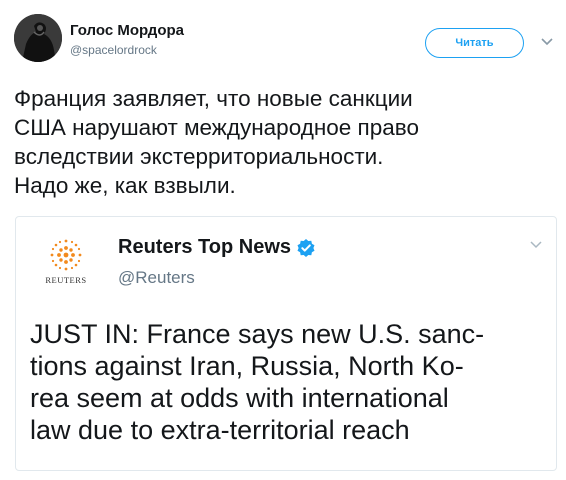  I want to click on author-name: Голос Мордора, so click(127, 30).